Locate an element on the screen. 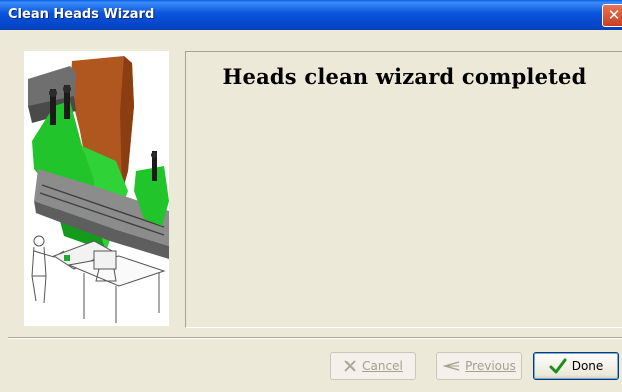 This screenshot has width=622, height=392. x-cancel-icon is located at coordinates (350, 366).